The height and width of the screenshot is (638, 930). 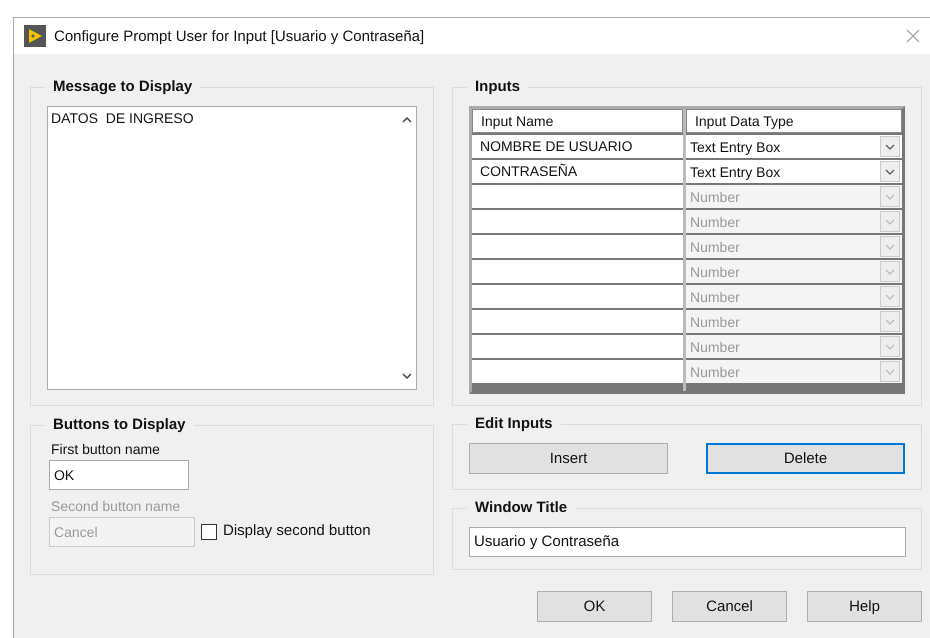 I want to click on ok-button: OK, so click(x=594, y=606).